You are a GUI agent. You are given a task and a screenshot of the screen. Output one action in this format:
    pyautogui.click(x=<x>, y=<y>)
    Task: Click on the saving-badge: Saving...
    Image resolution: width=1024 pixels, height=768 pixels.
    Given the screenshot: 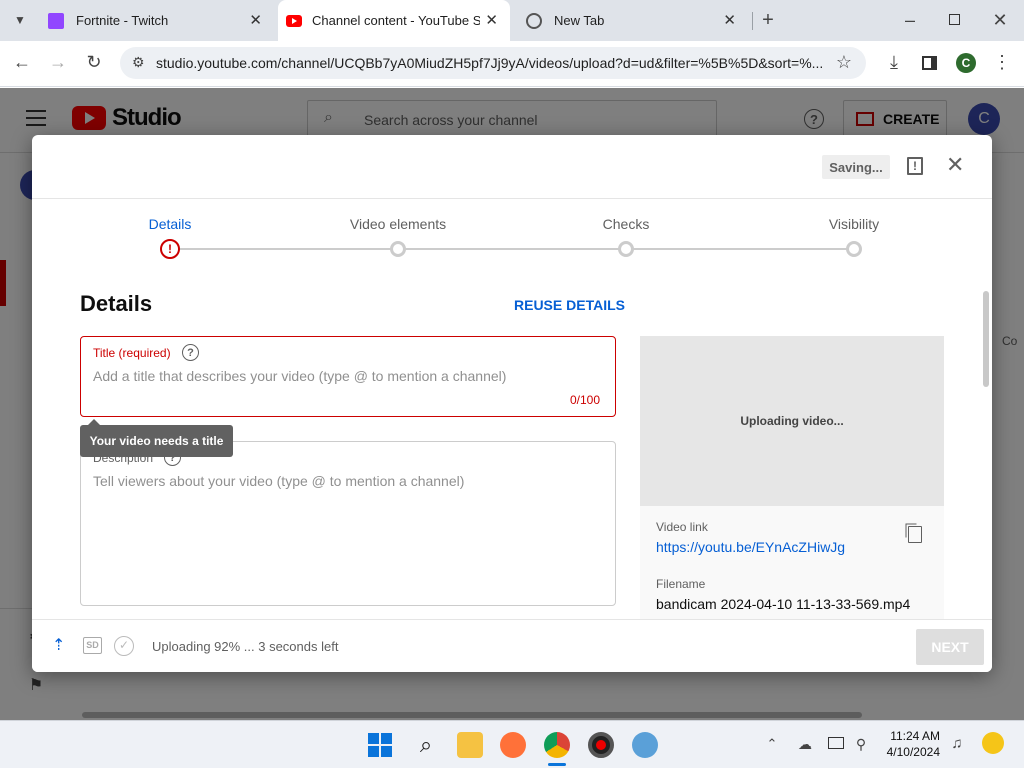 What is the action you would take?
    pyautogui.click(x=856, y=167)
    